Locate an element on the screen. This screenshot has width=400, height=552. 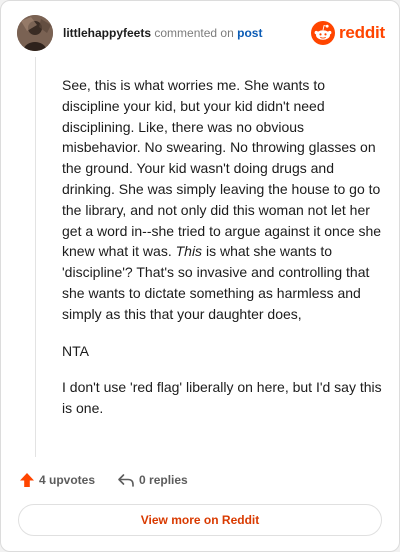
upvotes-stat: 4 upvotes is located at coordinates (57, 480).